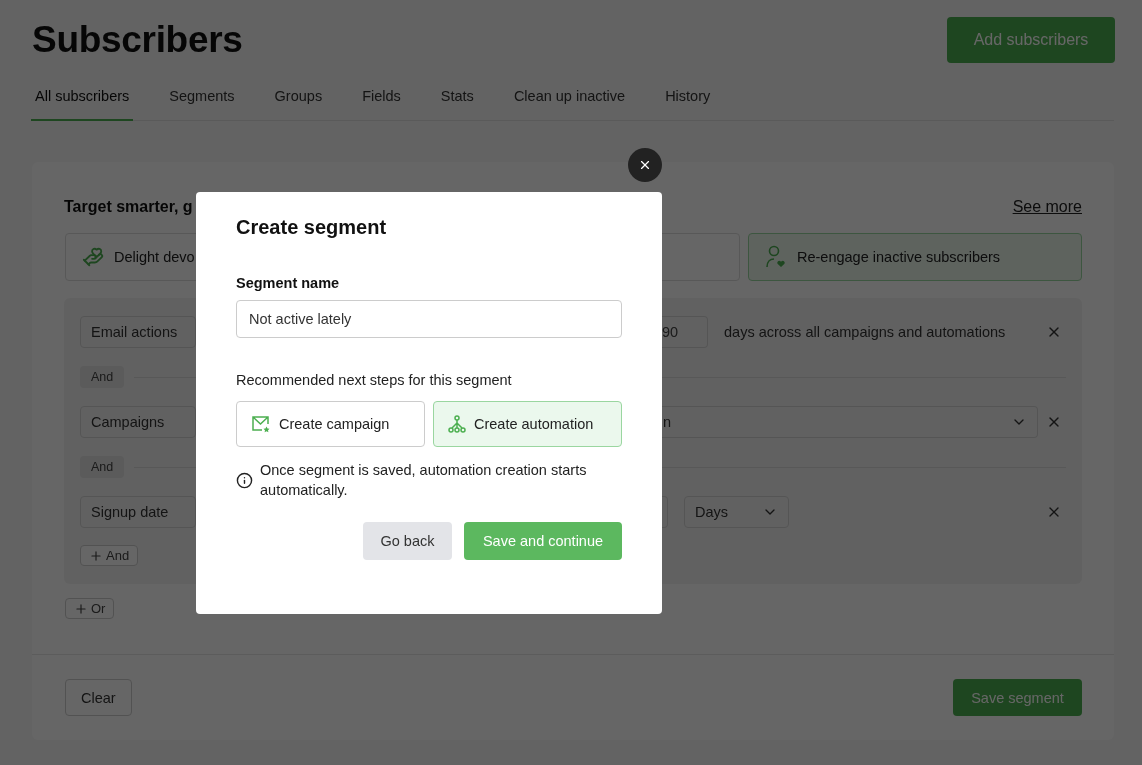 The image size is (1142, 765). What do you see at coordinates (457, 98) in the screenshot?
I see `tab: Stats` at bounding box center [457, 98].